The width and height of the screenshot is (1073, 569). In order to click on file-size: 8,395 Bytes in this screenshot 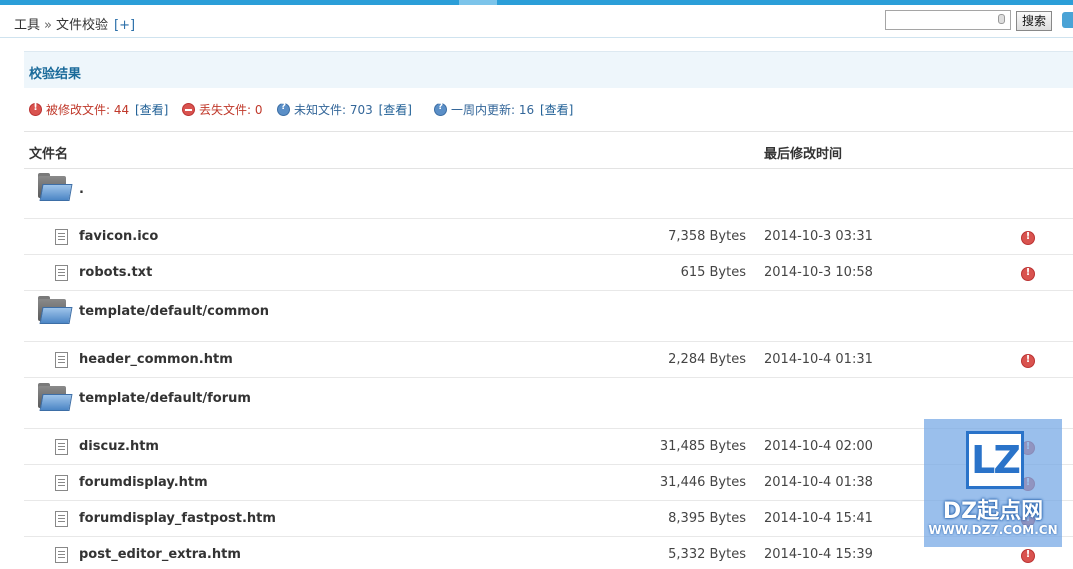, I will do `click(707, 518)`.